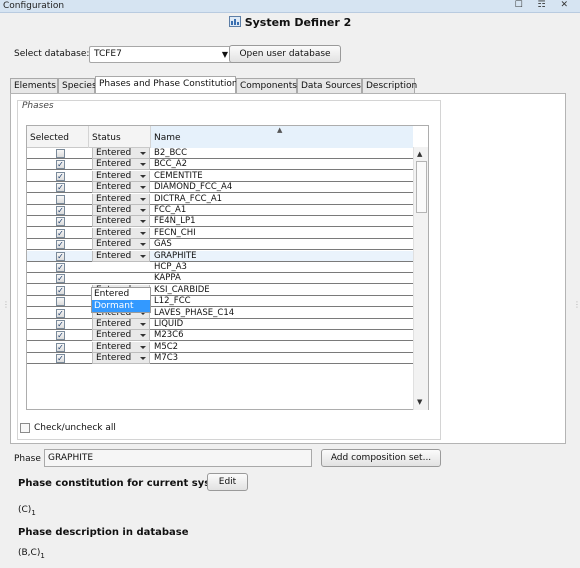 This screenshot has width=580, height=568. Describe the element at coordinates (120, 137) in the screenshot. I see `column-header-status: Status` at that location.